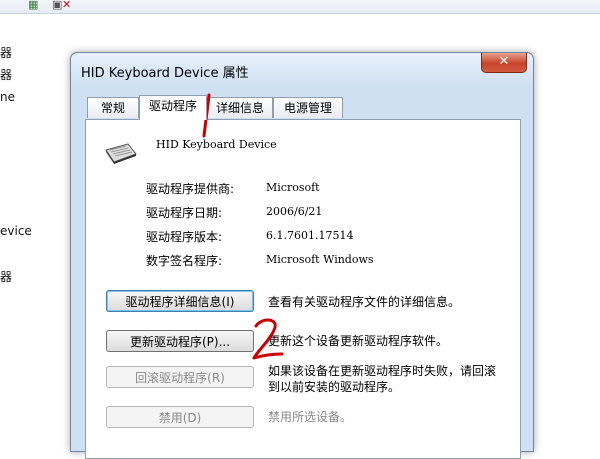 The width and height of the screenshot is (600, 459). Describe the element at coordinates (382, 379) in the screenshot. I see `rollback-driver-desc: 如果该设备在更新驱动程序时失败，请回滚到以前安装的驱动程序。` at that location.